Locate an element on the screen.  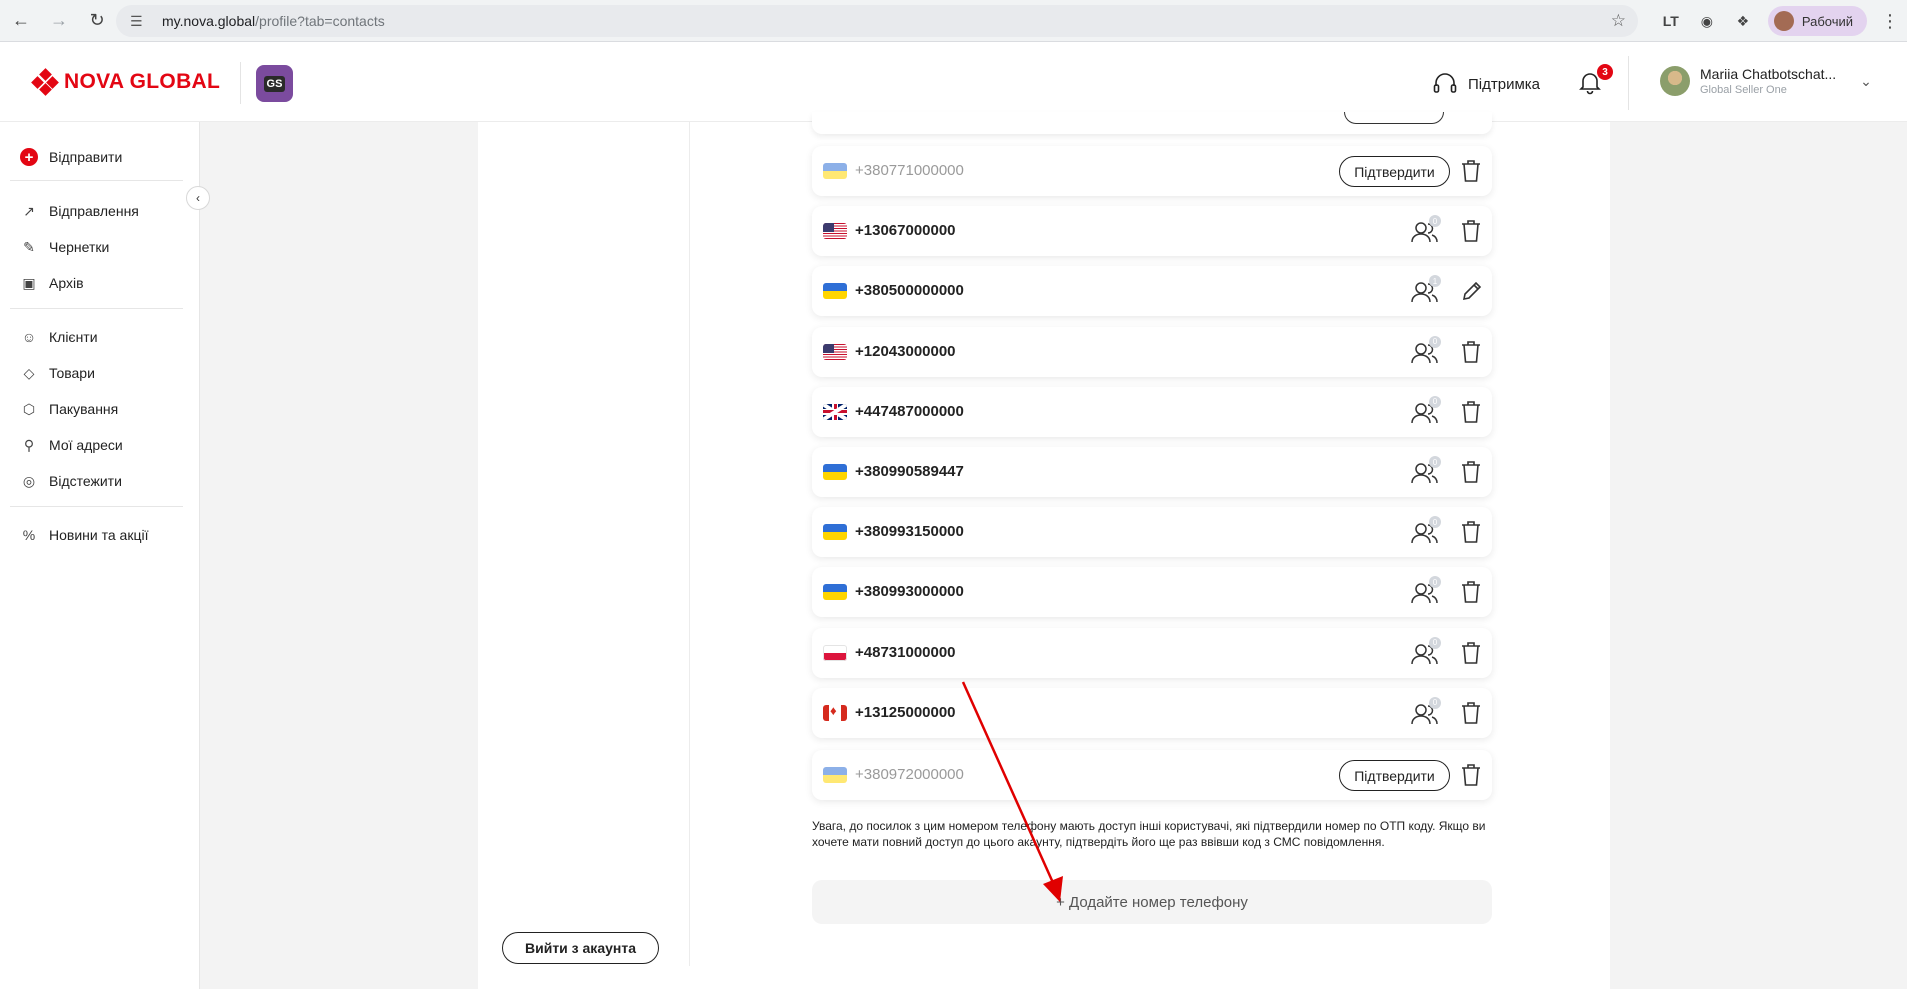
user-avatar is located at coordinates (1675, 81).